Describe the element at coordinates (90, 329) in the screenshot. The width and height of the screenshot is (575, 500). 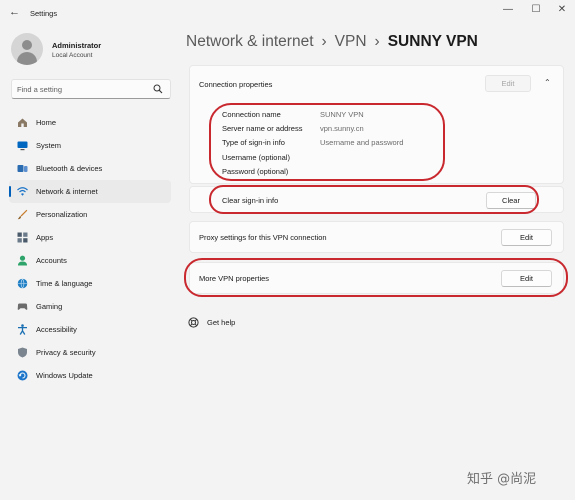
I see `sidebar-item-accessibility: Accessibility` at that location.